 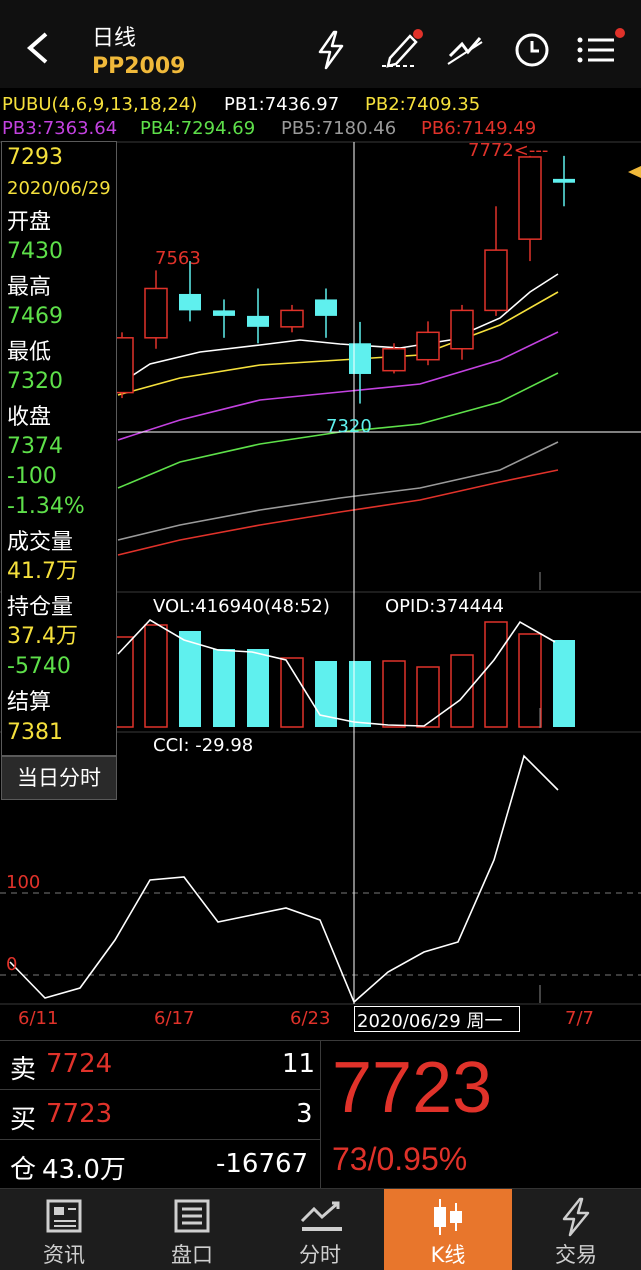 What do you see at coordinates (42, 636) in the screenshot?
I see `oi-value: 37.4万` at bounding box center [42, 636].